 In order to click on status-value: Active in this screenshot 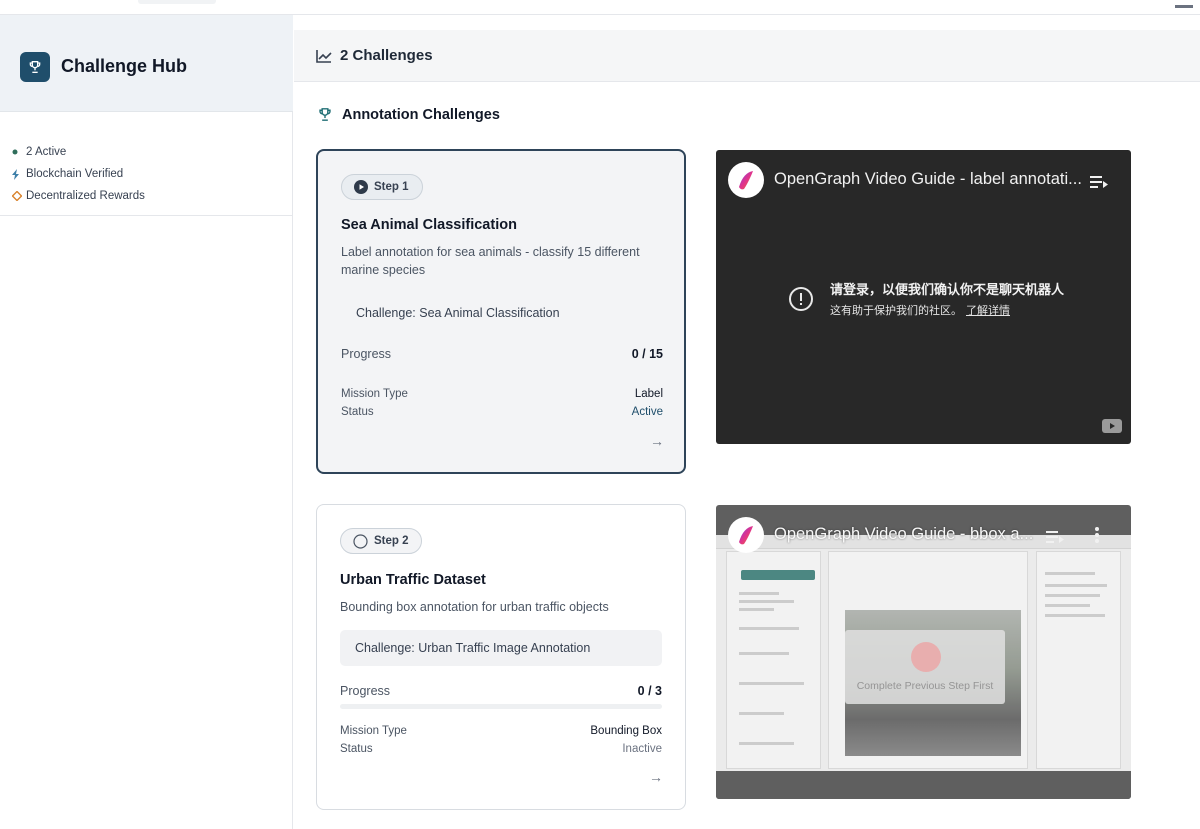, I will do `click(647, 412)`.